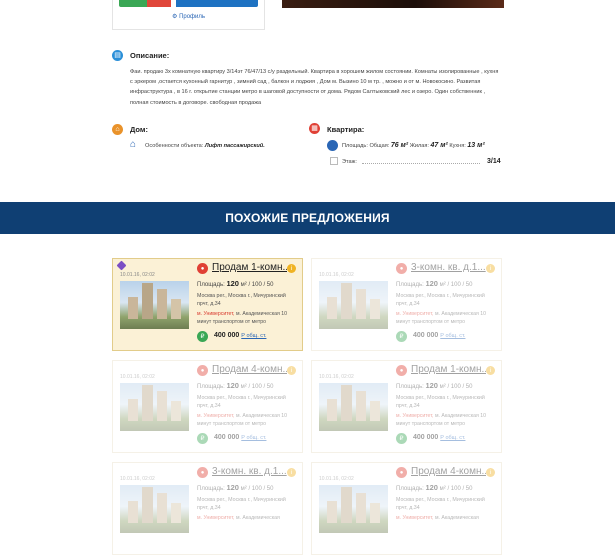 The width and height of the screenshot is (615, 555). I want to click on premium-badge-icon, so click(121, 265).